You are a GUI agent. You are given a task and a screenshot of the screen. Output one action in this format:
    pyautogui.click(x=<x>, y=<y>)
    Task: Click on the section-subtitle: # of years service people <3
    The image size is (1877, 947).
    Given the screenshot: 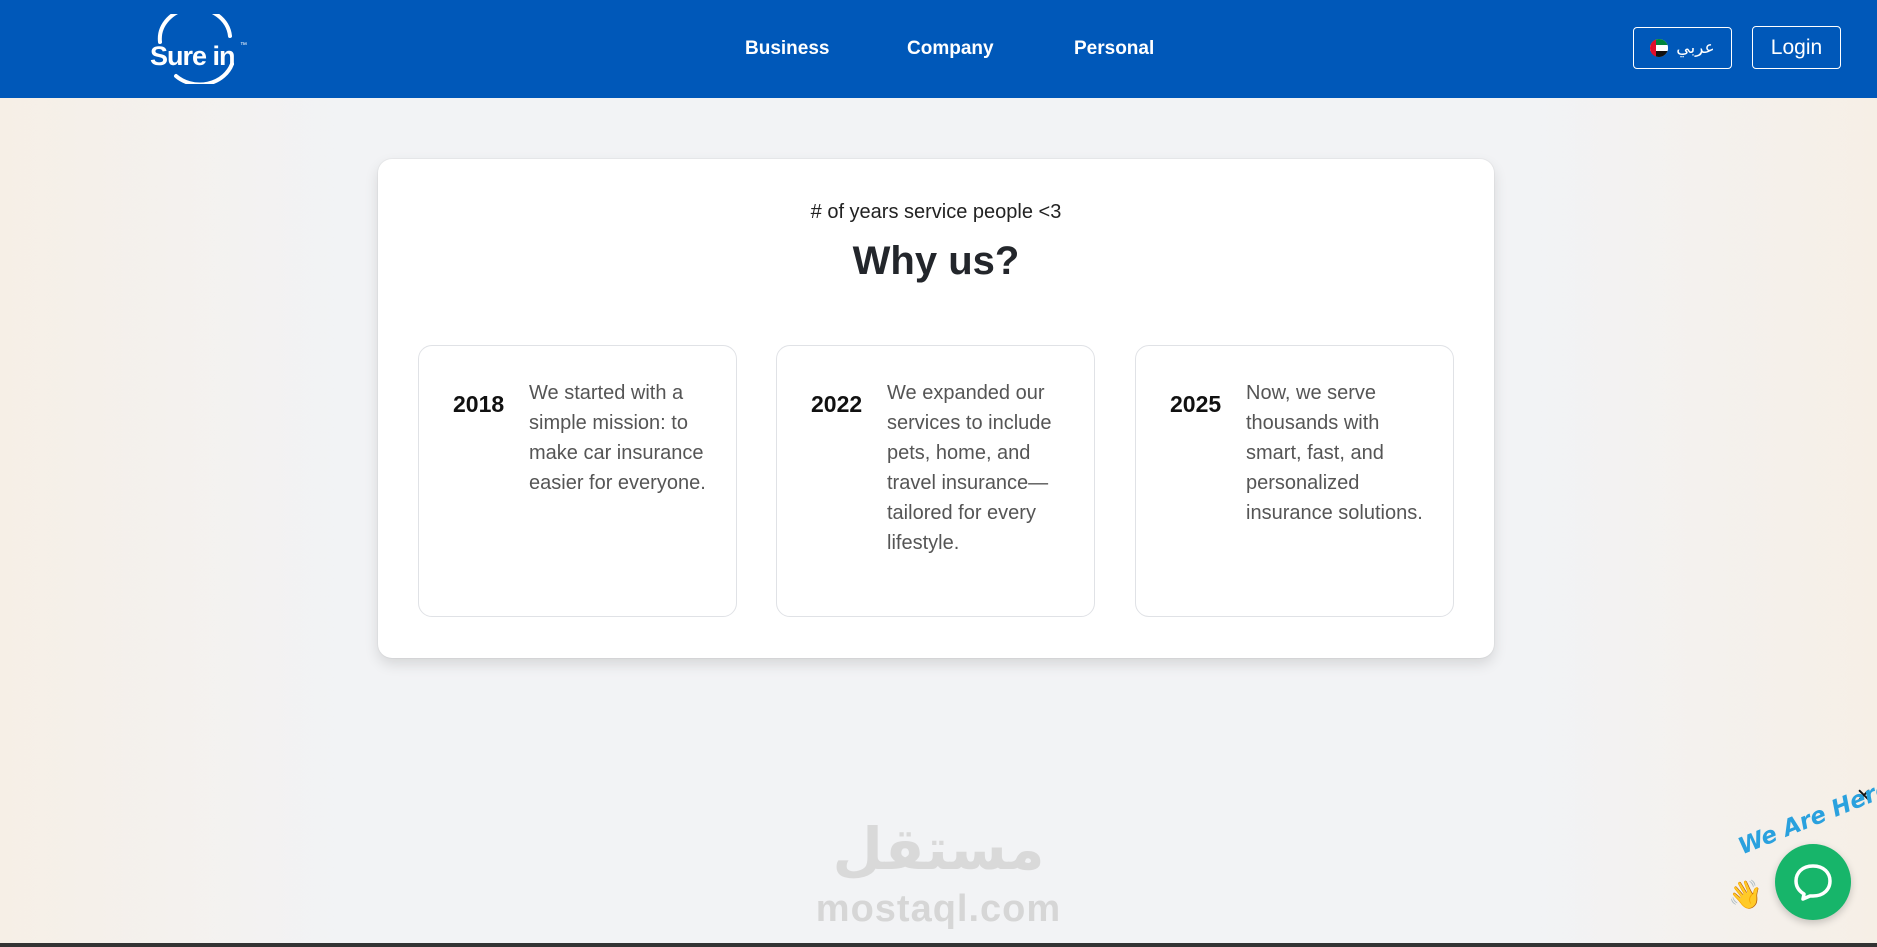 What is the action you would take?
    pyautogui.click(x=936, y=212)
    